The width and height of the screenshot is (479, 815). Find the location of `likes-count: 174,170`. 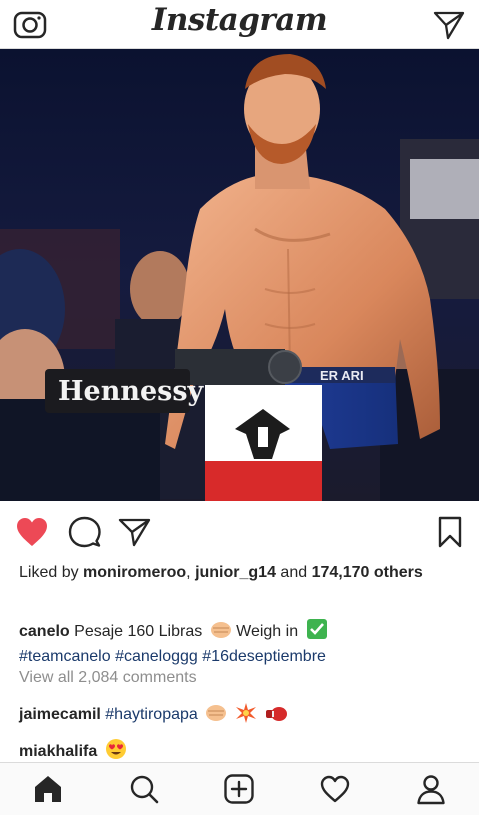

likes-count: 174,170 is located at coordinates (341, 572).